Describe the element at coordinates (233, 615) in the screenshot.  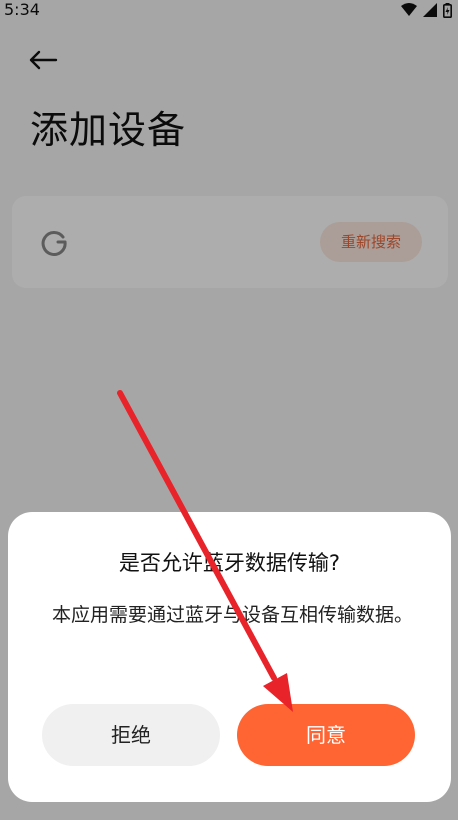
I see `dialog-message: 本应用需要通过蓝牙与设备互相传输数据。` at that location.